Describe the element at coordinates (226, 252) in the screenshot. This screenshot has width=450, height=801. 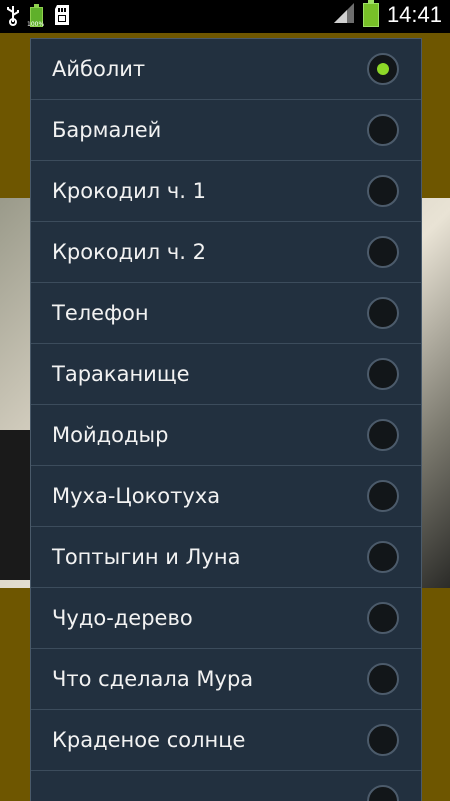
I see `list-item-krokodil-2: Крокодил ч. 2` at that location.